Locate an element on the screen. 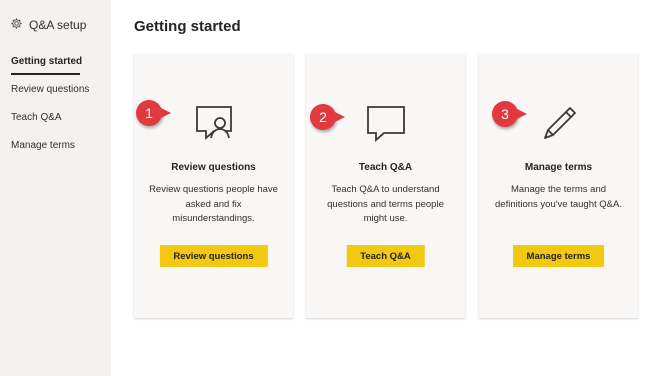  sidebar-item-teach-qa: Teach Q&A is located at coordinates (55, 118).